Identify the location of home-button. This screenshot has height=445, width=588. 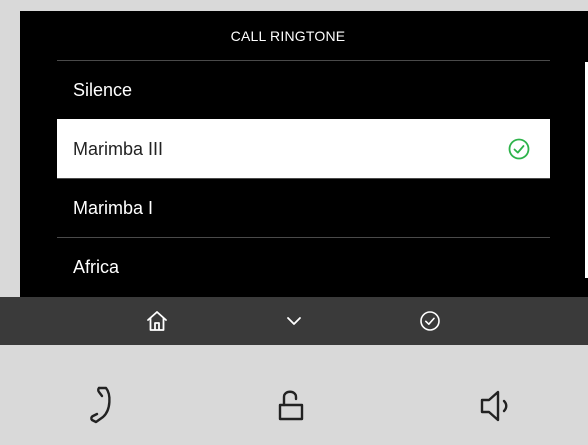
(157, 321).